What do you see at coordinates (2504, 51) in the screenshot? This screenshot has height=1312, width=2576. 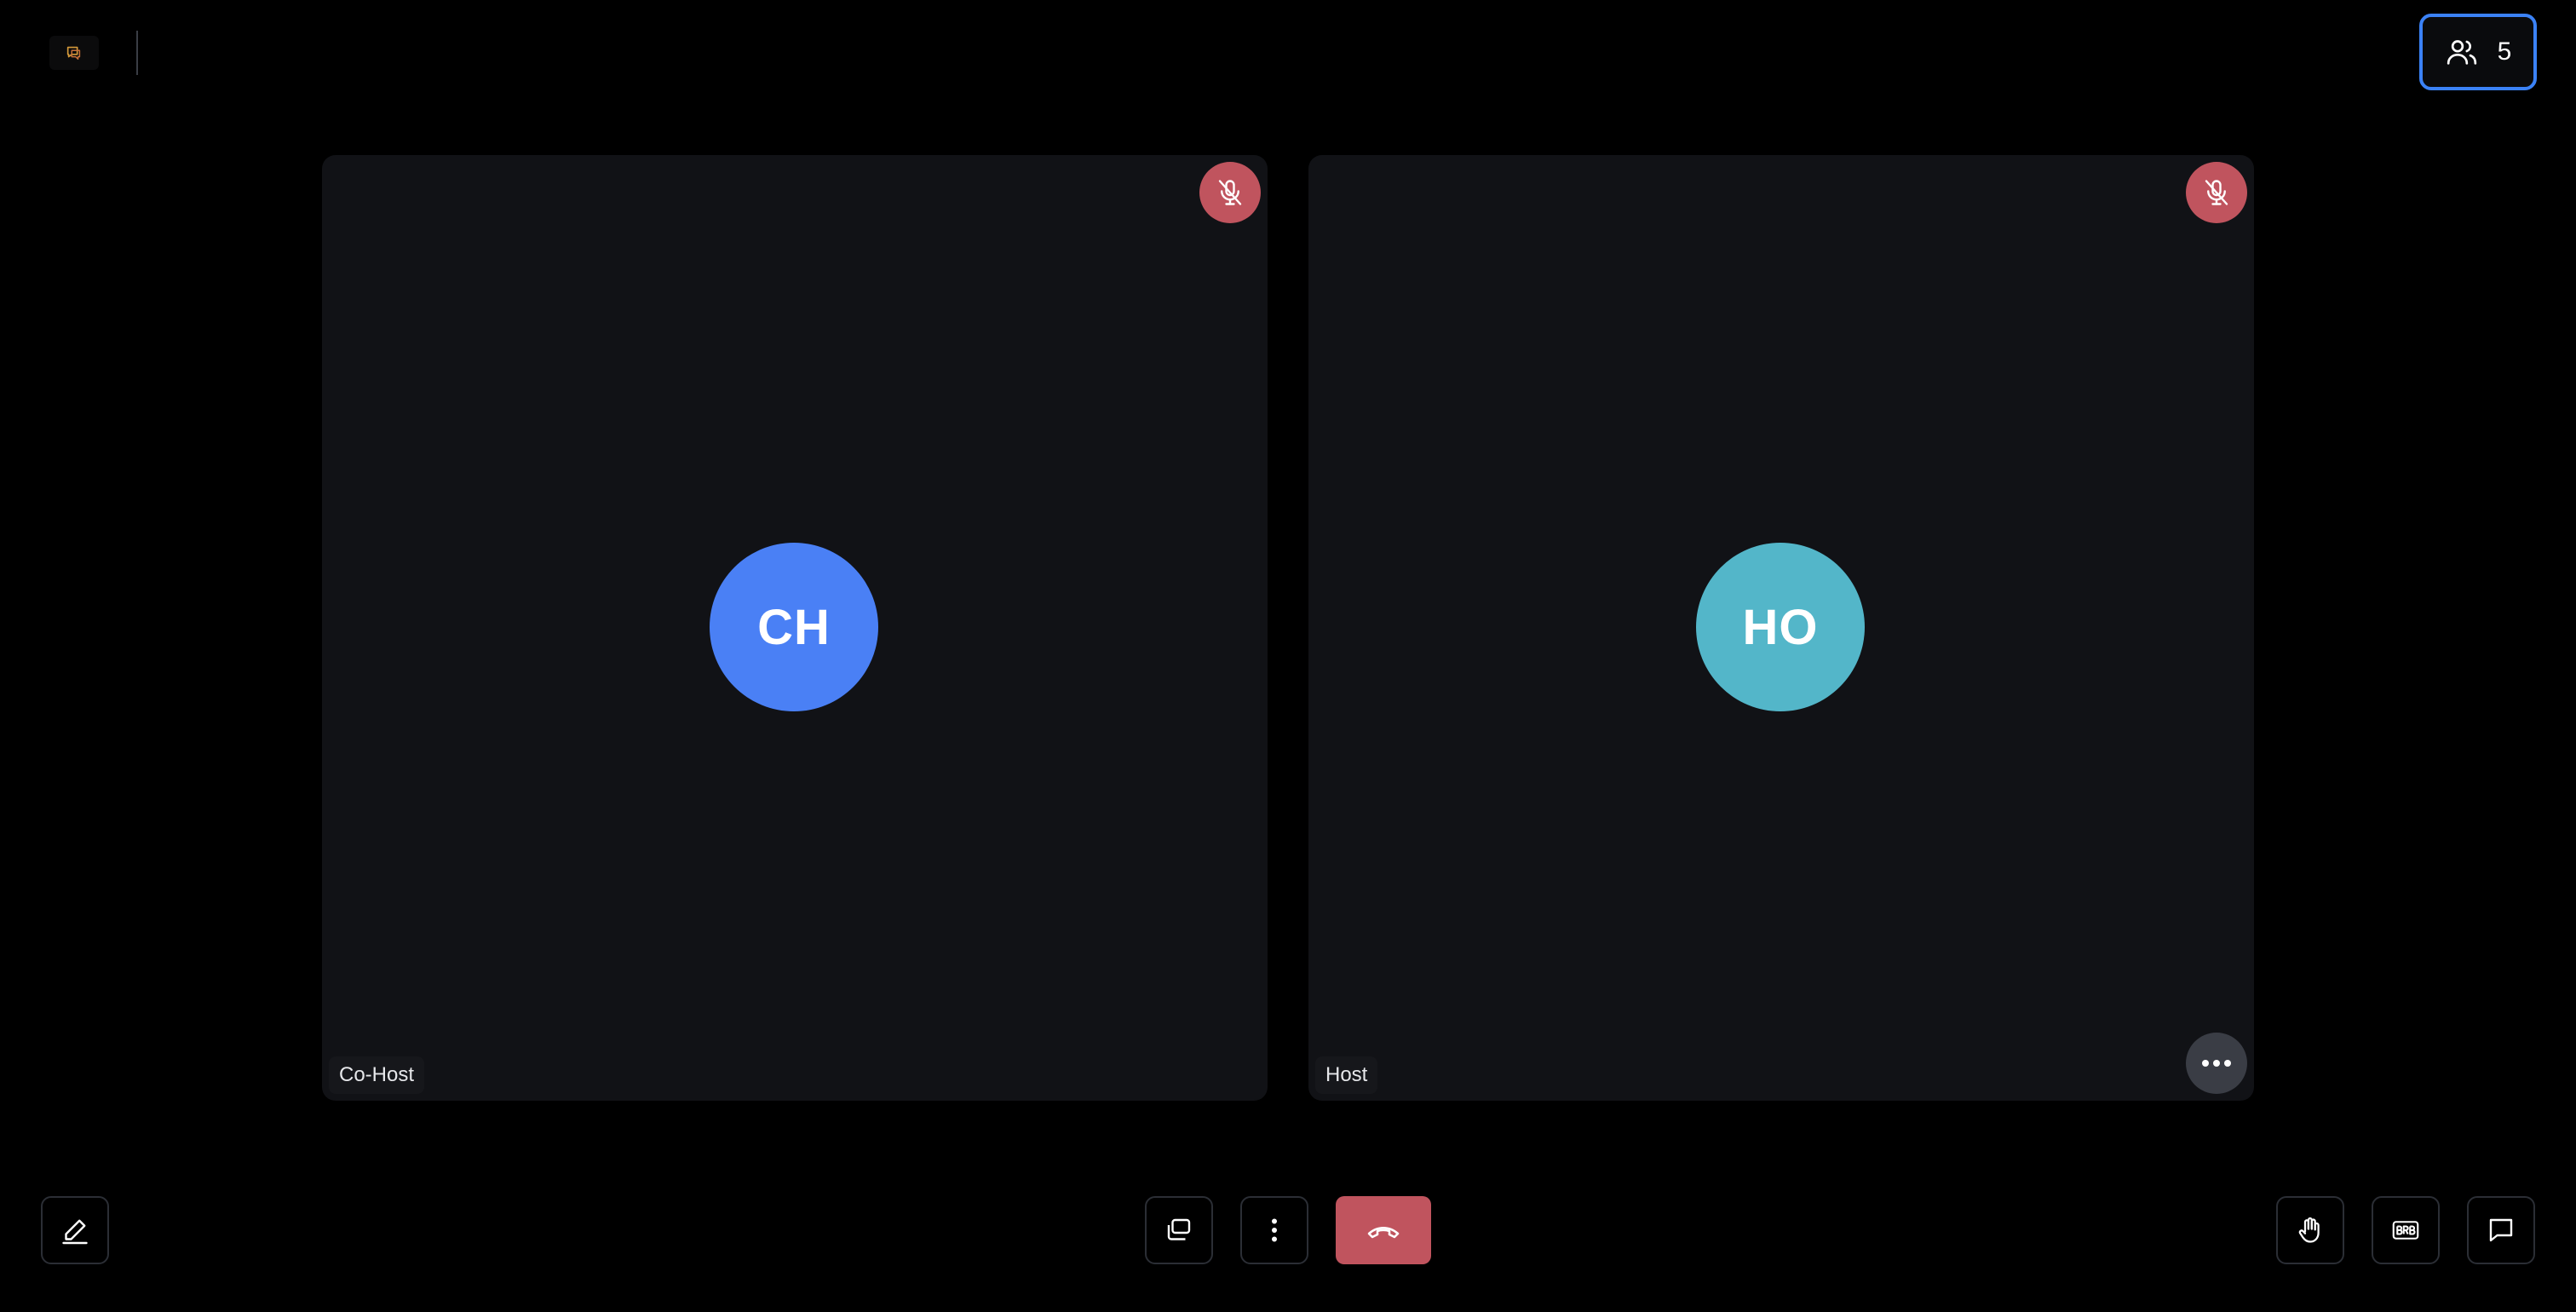 I see `participants-count: 5` at bounding box center [2504, 51].